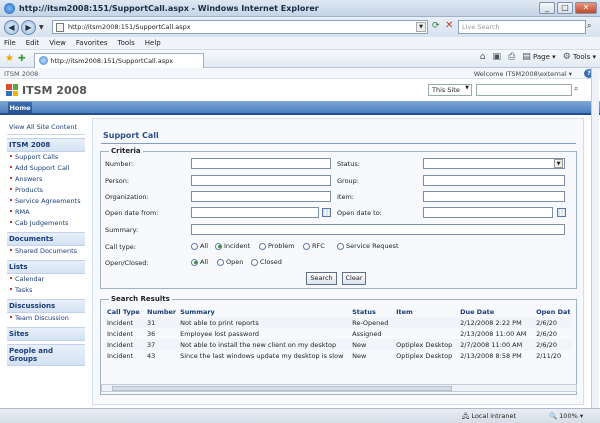 This screenshot has width=600, height=423. Describe the element at coordinates (354, 278) in the screenshot. I see `clear-button: Clear` at that location.